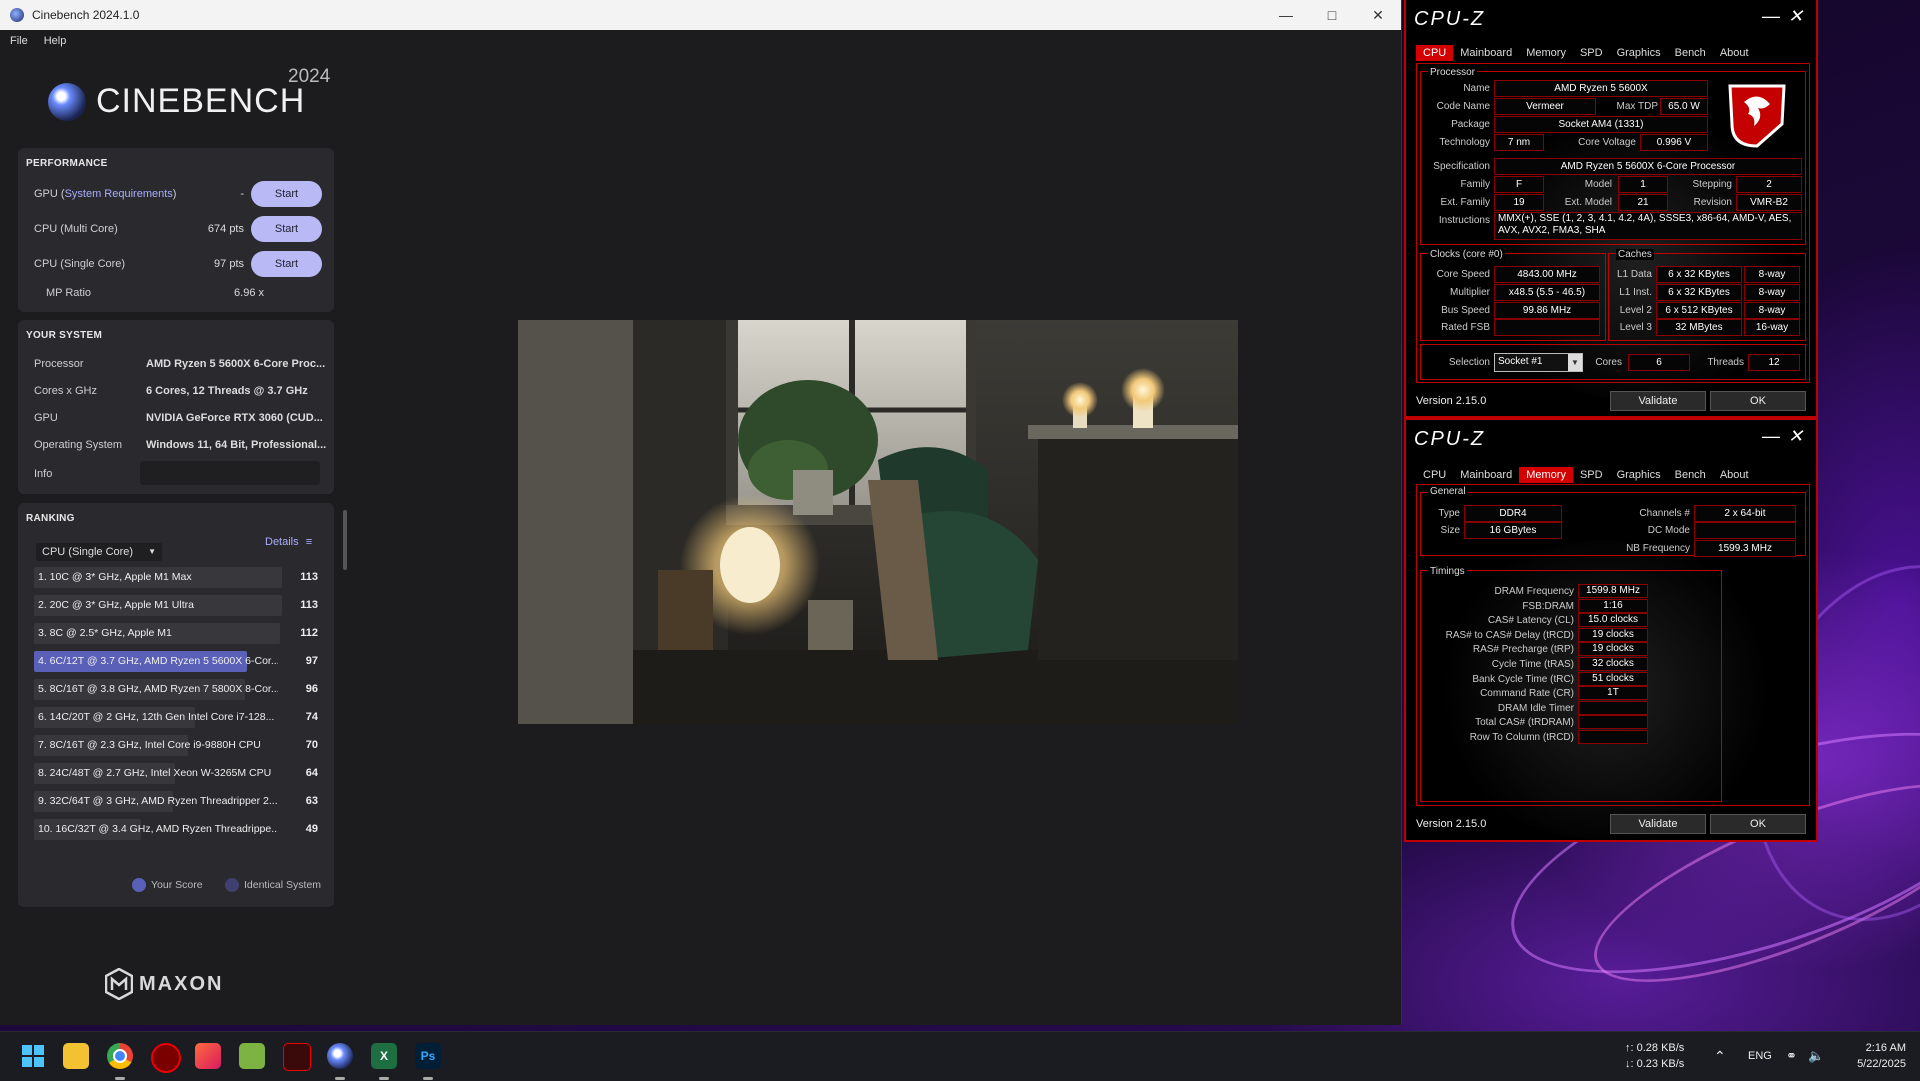  Describe the element at coordinates (120, 1056) in the screenshot. I see `chrome-icon` at that location.